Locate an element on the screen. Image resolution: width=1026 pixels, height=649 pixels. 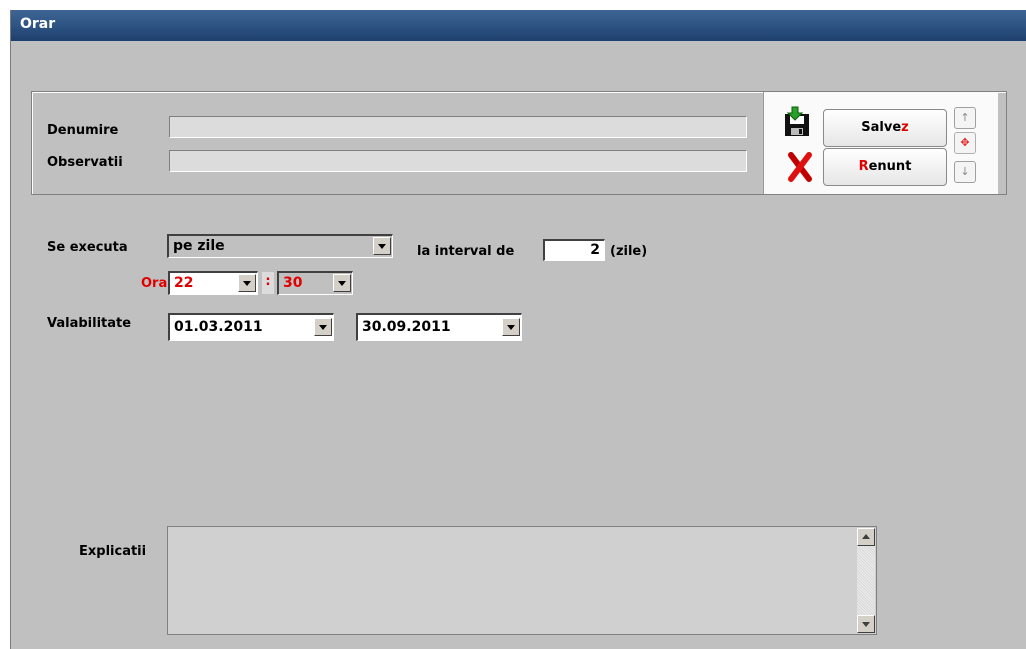
scroll-up-icon is located at coordinates (866, 537).